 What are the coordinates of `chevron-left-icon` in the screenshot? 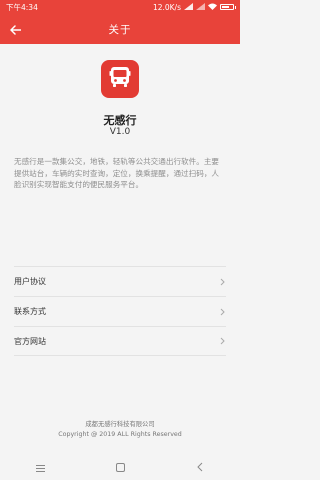 It's located at (200, 466).